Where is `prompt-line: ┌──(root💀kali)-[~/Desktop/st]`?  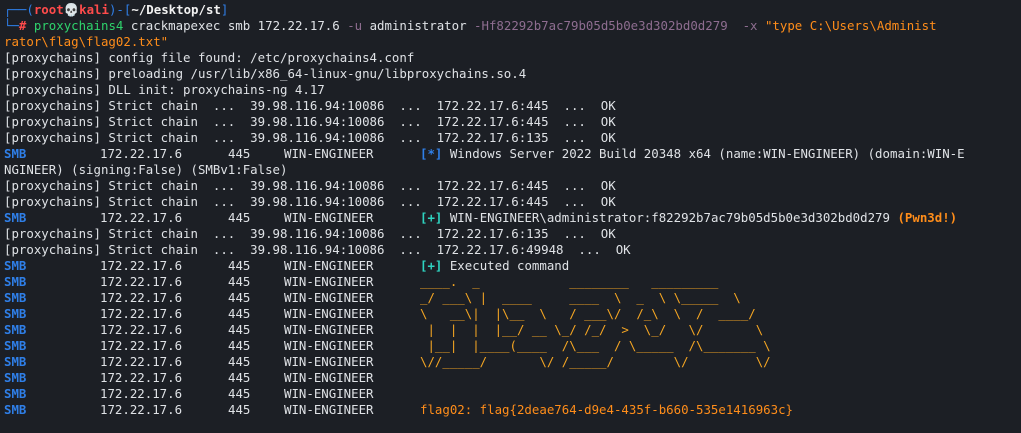
prompt-line: ┌──(root💀kali)-[~/Desktop/st] is located at coordinates (512, 10).